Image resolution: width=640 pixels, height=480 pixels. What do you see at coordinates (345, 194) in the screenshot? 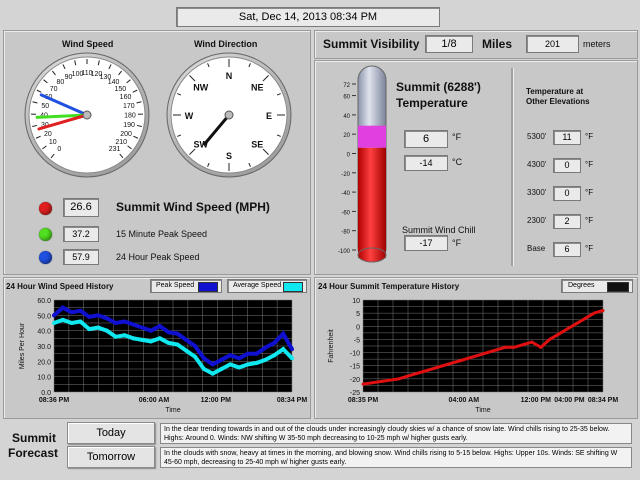
I see `thermometer-scale-label: -40` at bounding box center [345, 194].